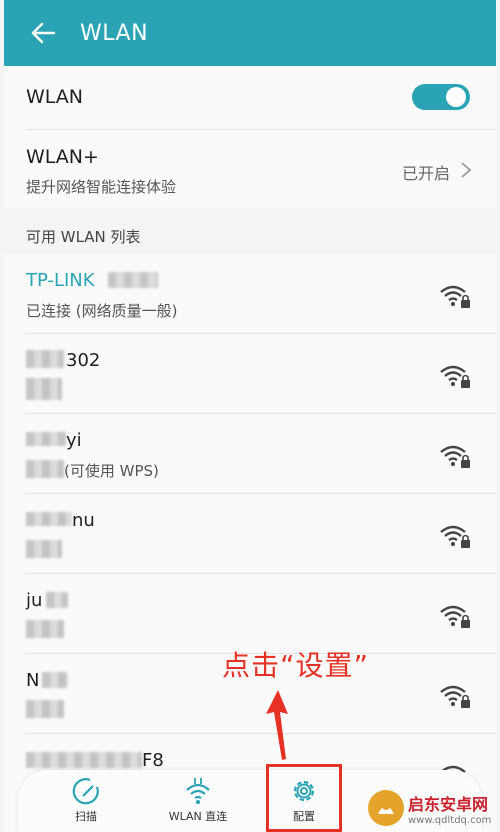 The image size is (500, 832). What do you see at coordinates (250, 454) in the screenshot?
I see `list-item: yi (可使用 WPS)` at bounding box center [250, 454].